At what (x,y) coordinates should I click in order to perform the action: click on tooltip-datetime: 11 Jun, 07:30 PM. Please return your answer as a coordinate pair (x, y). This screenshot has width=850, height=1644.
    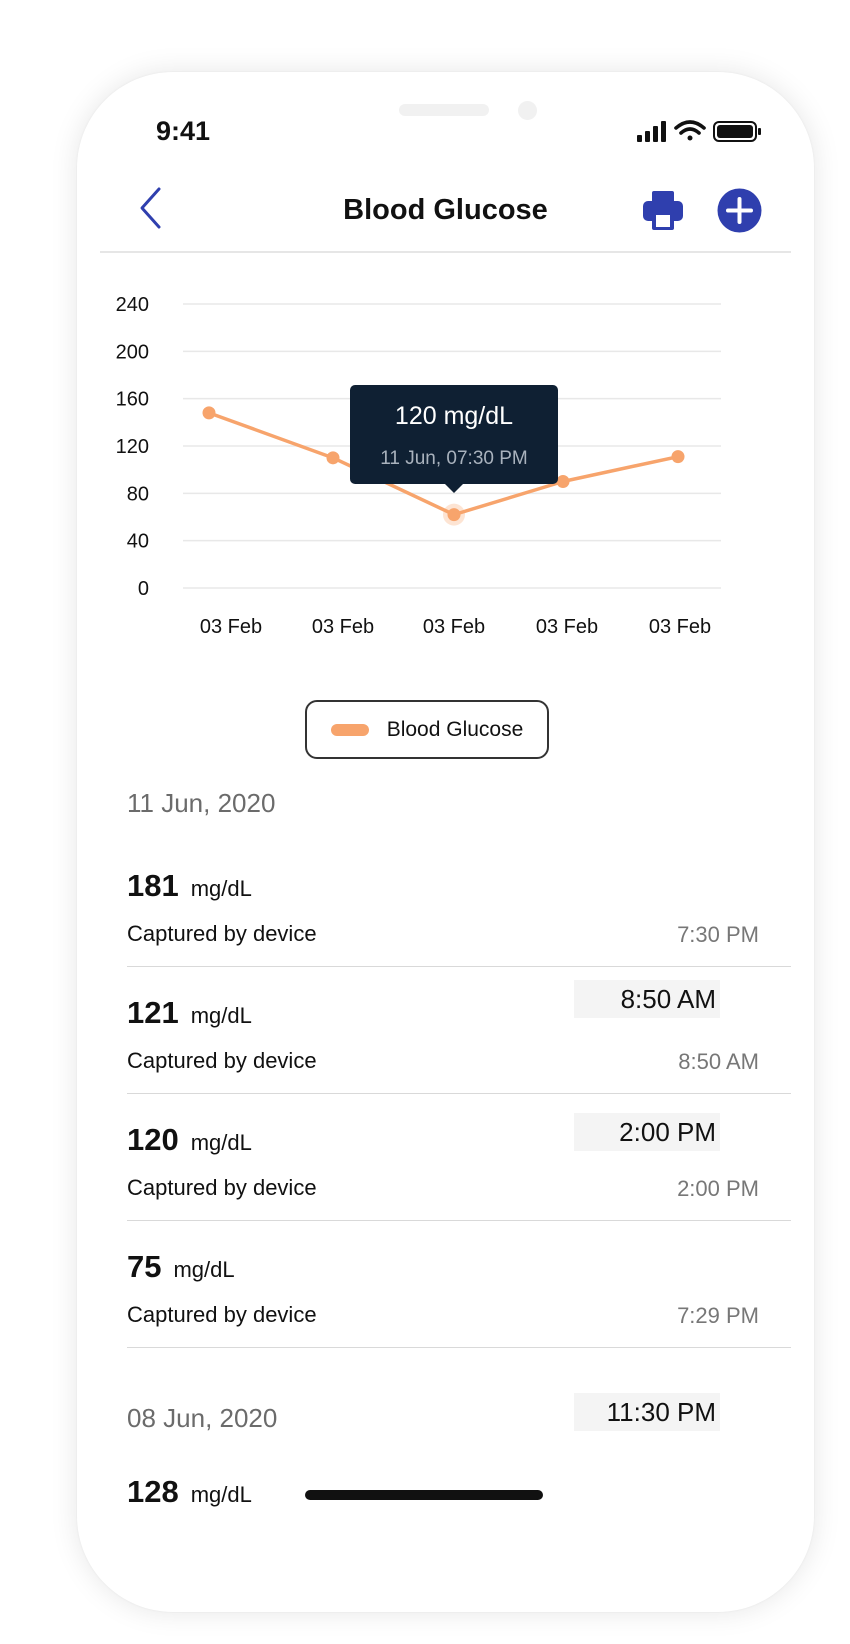
    Looking at the image, I should click on (454, 458).